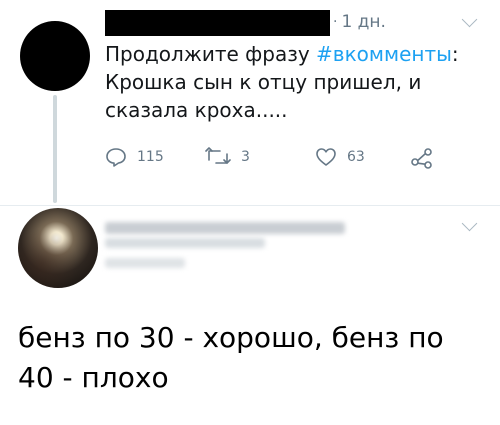 Image resolution: width=500 pixels, height=425 pixels. What do you see at coordinates (285, 159) in the screenshot?
I see `tweet-actions-bar: 115 3 63` at bounding box center [285, 159].